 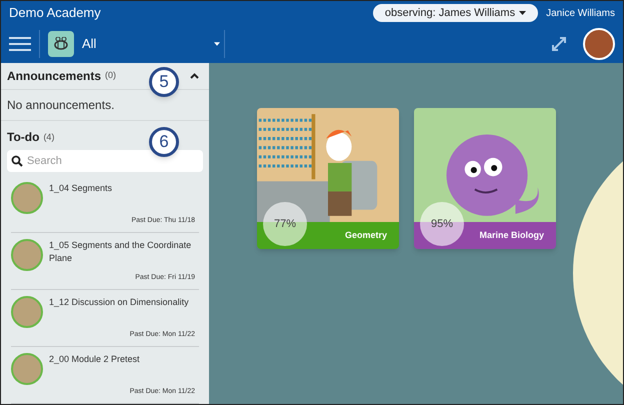 I want to click on course-name: Marine Biology, so click(x=511, y=235).